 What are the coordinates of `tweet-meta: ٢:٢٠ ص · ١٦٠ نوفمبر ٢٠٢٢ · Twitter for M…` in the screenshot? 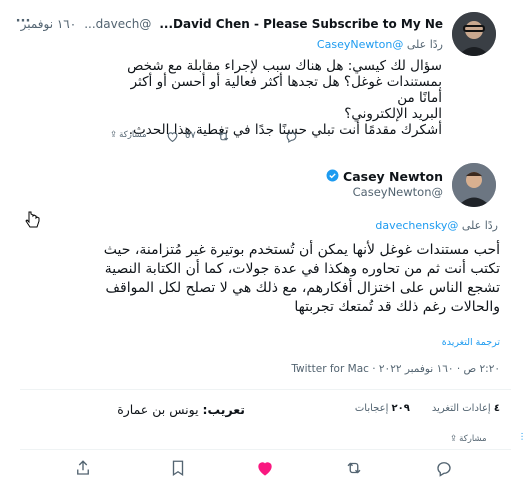 It's located at (370, 369).